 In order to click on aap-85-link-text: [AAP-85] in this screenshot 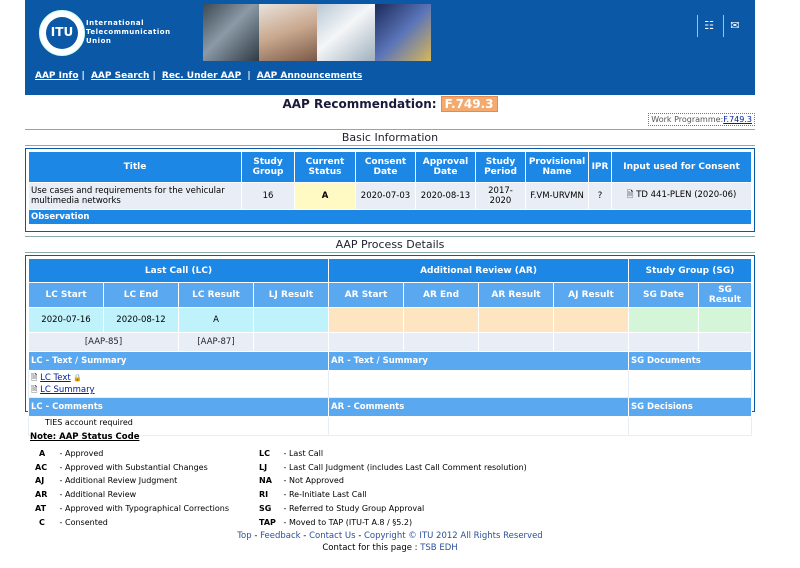, I will do `click(103, 342)`.